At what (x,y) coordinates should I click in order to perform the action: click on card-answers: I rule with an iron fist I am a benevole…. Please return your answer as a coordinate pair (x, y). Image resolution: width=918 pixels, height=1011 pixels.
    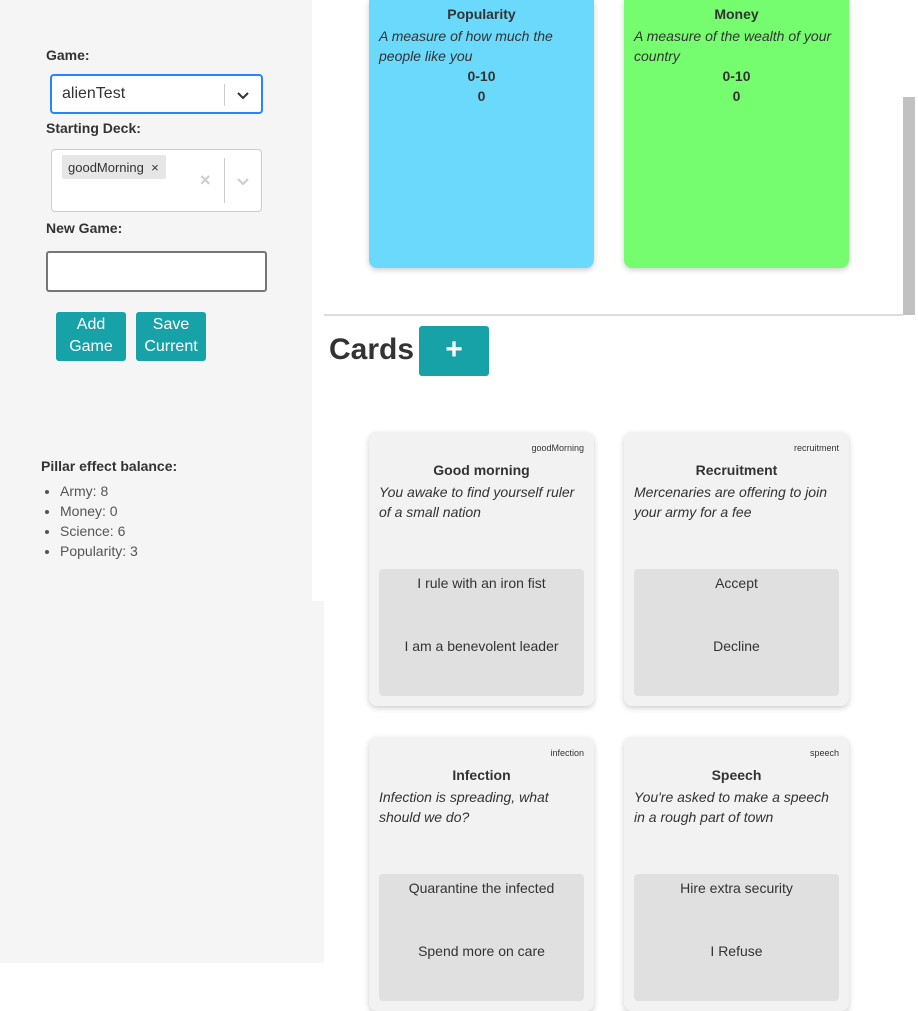
    Looking at the image, I should click on (481, 632).